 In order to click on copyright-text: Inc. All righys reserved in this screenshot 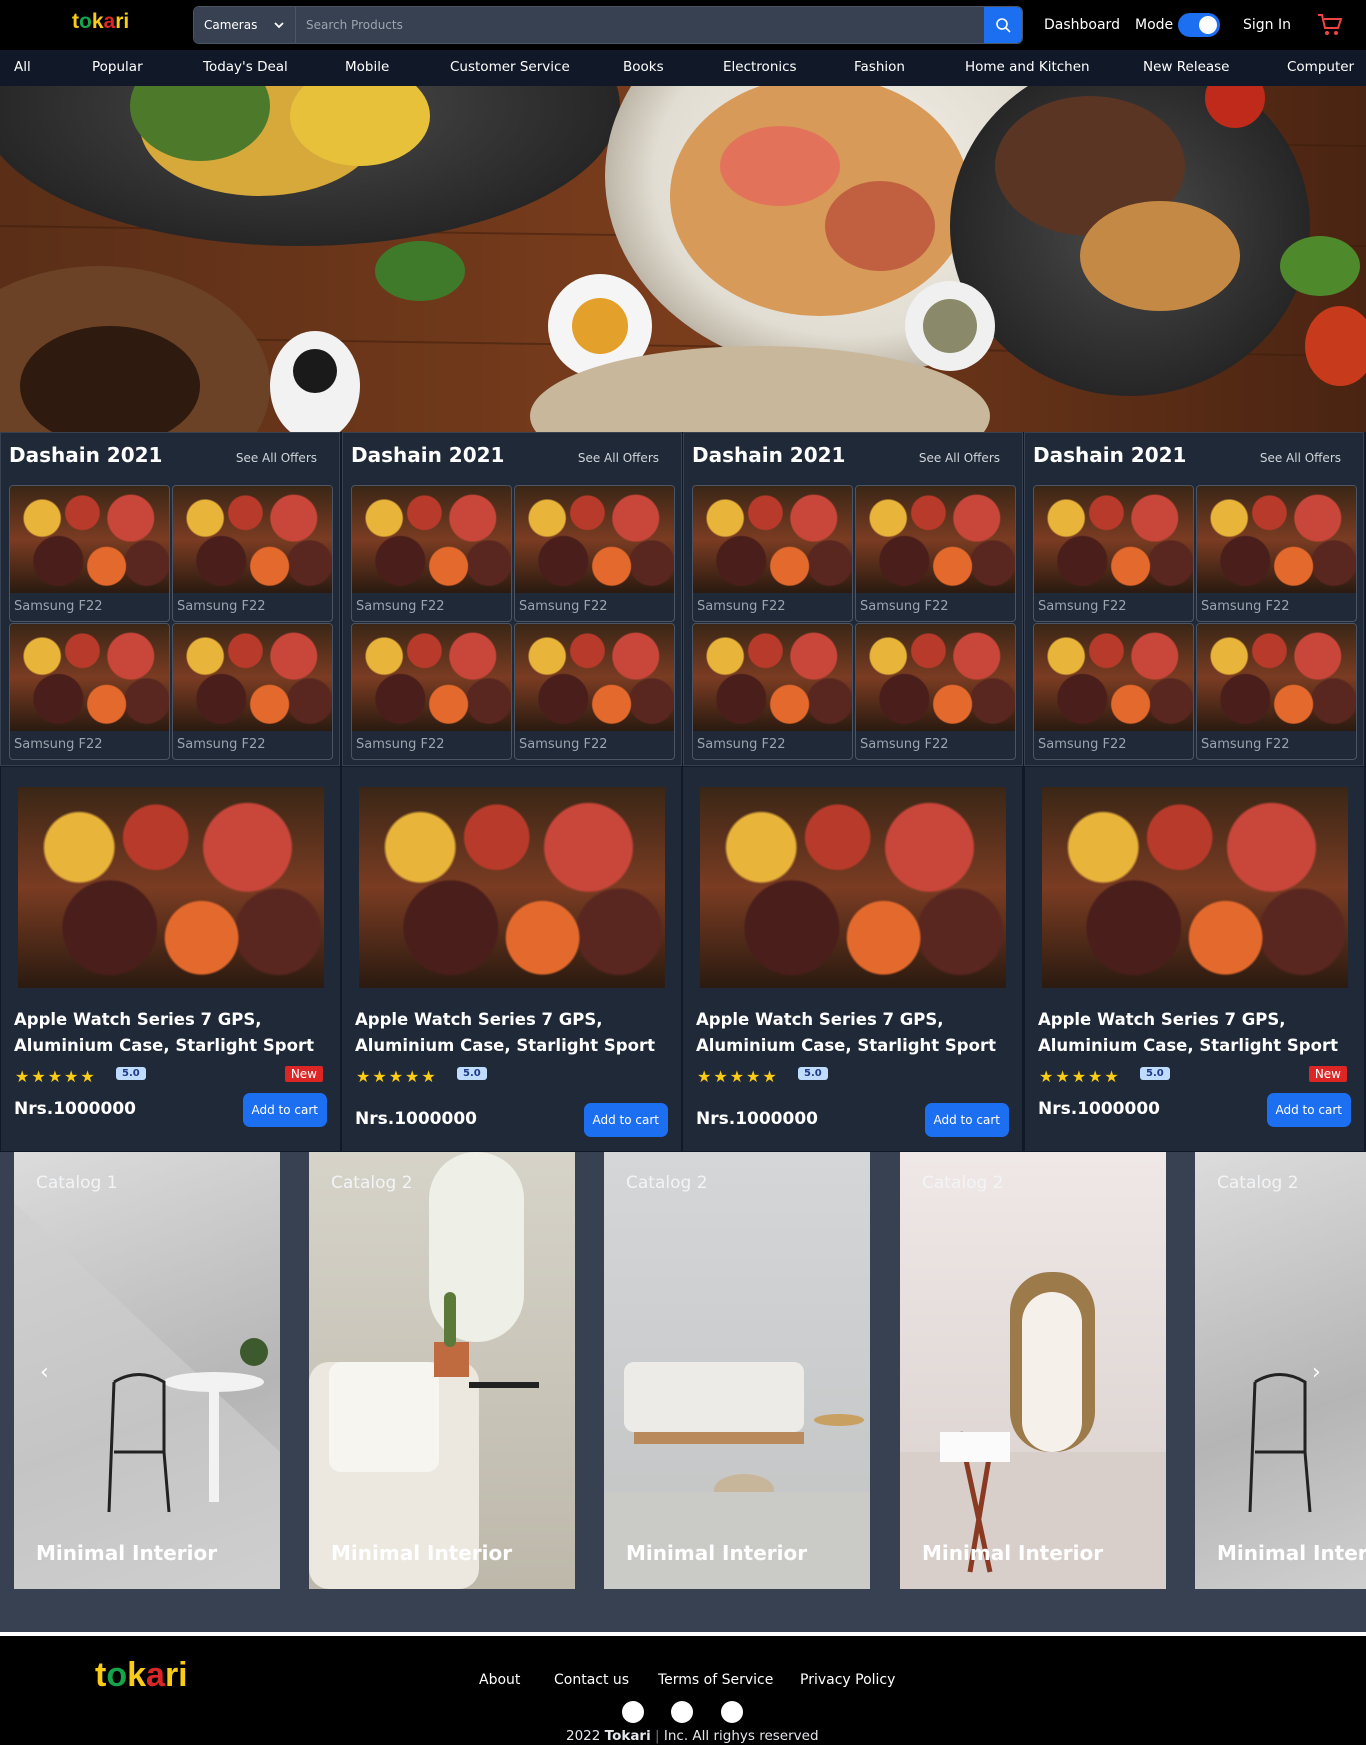, I will do `click(741, 1736)`.